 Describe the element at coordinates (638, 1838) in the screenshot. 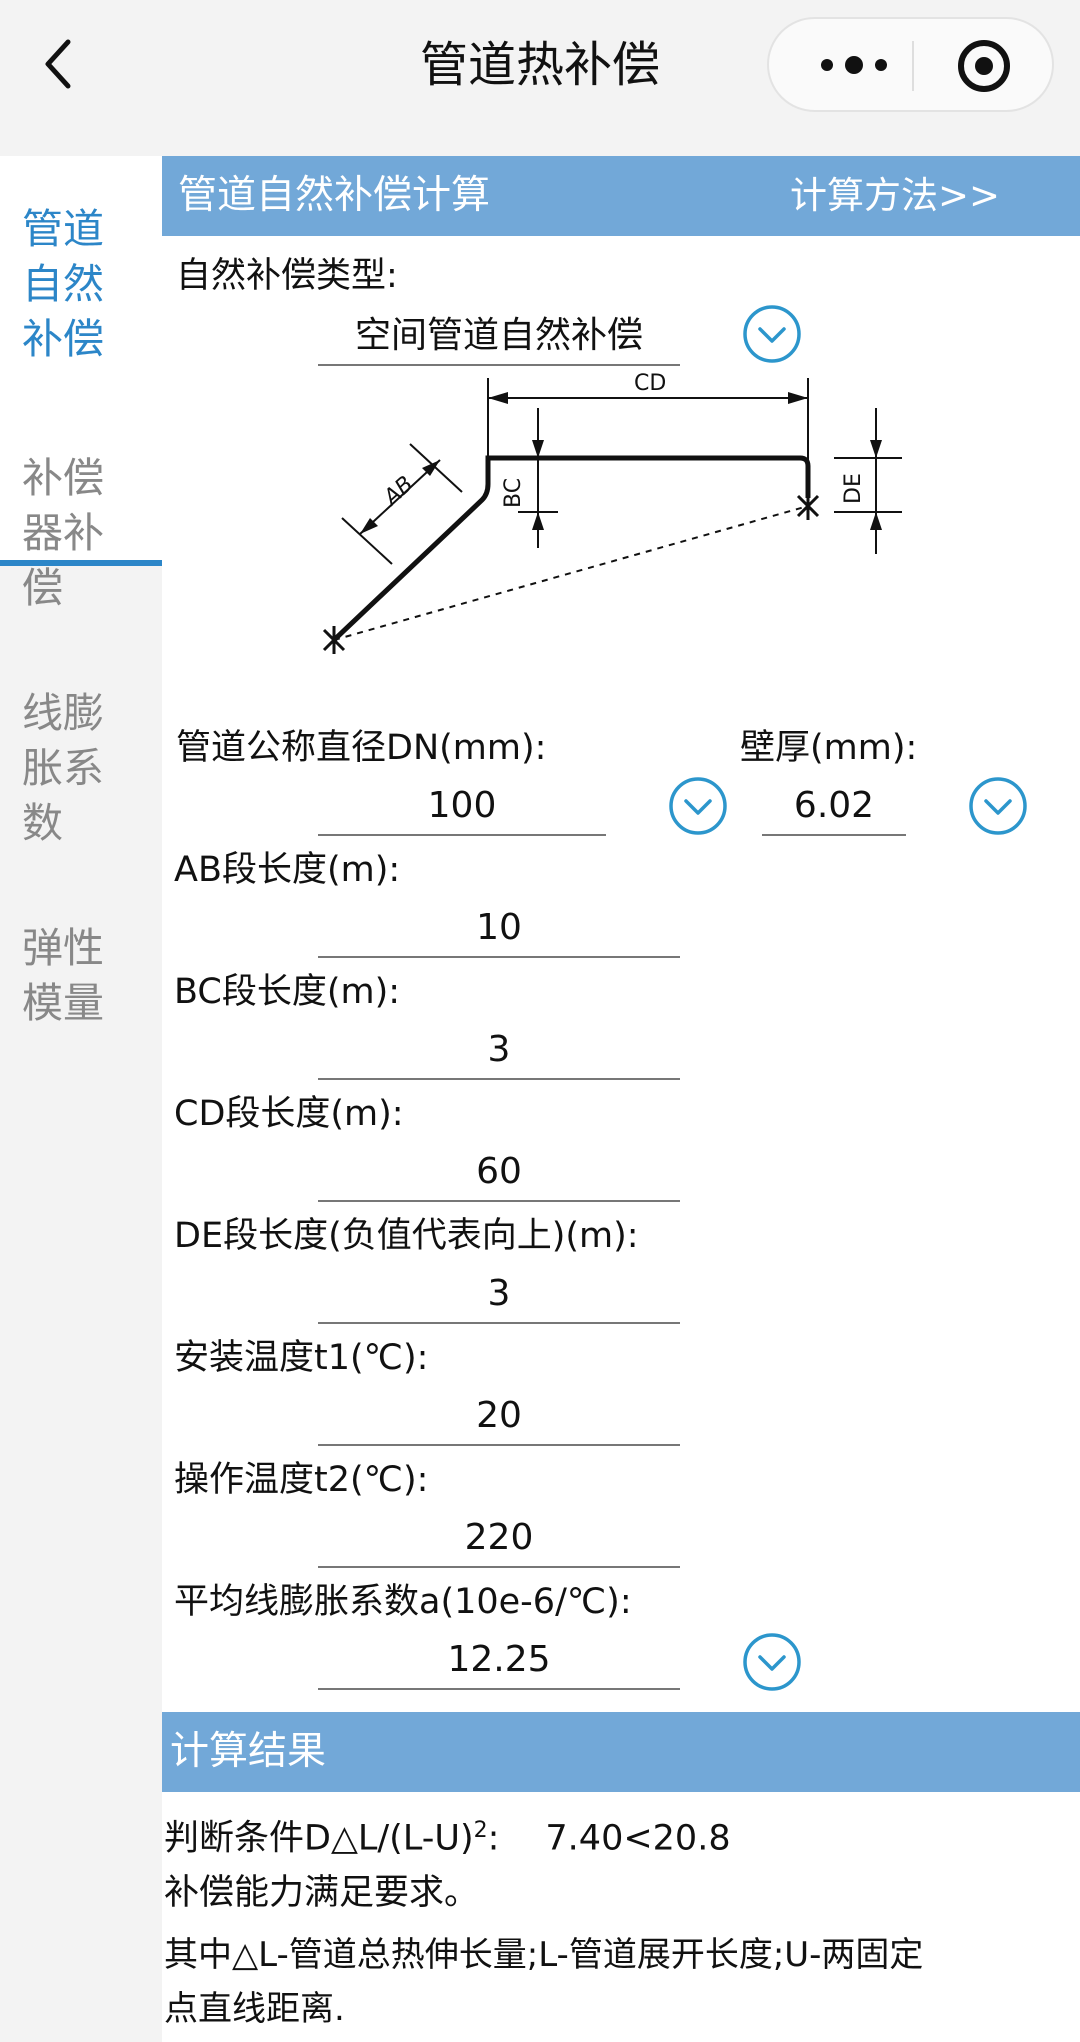

I see `condition-value: 7.40<20.8` at that location.